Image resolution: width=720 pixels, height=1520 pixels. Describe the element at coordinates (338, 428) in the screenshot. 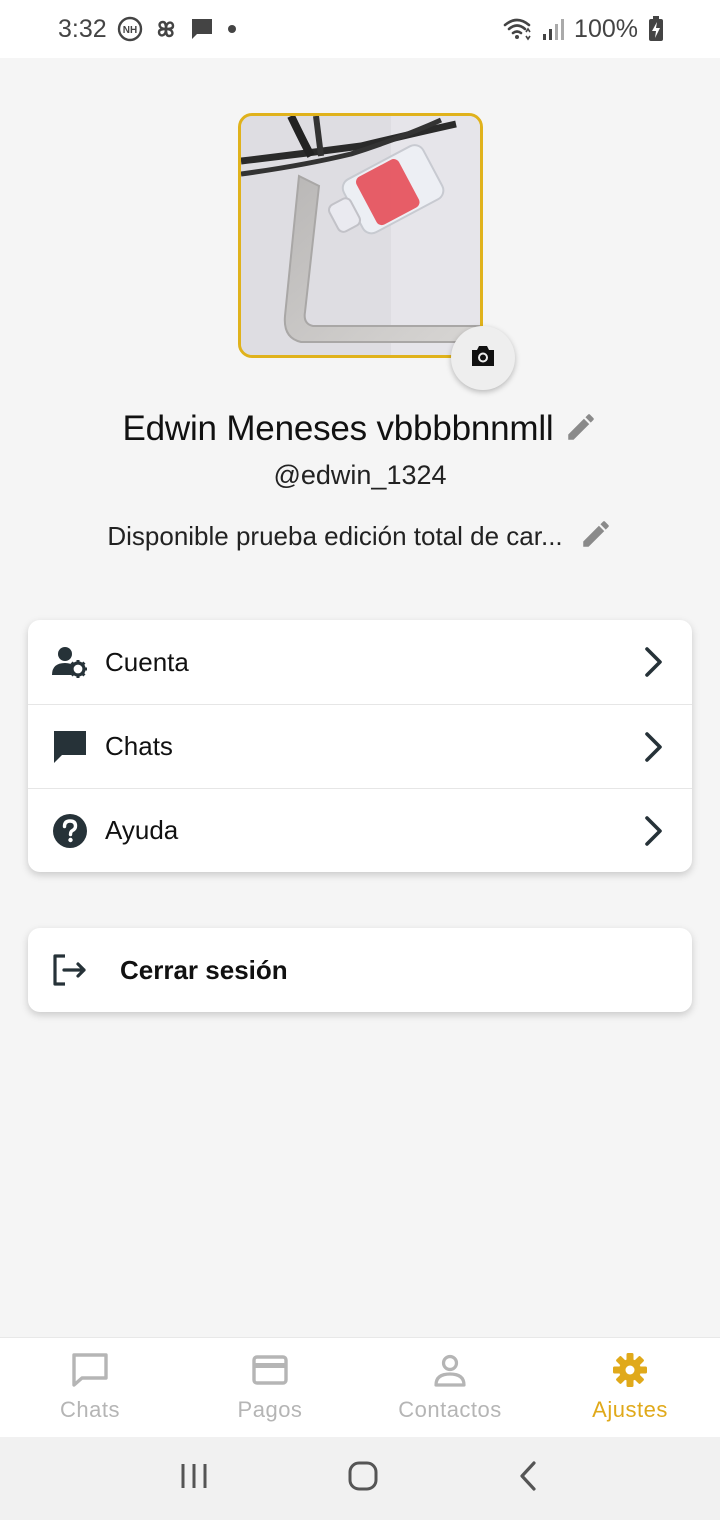

I see `profile-name: Edwin Meneses vbbbbnnmll` at that location.